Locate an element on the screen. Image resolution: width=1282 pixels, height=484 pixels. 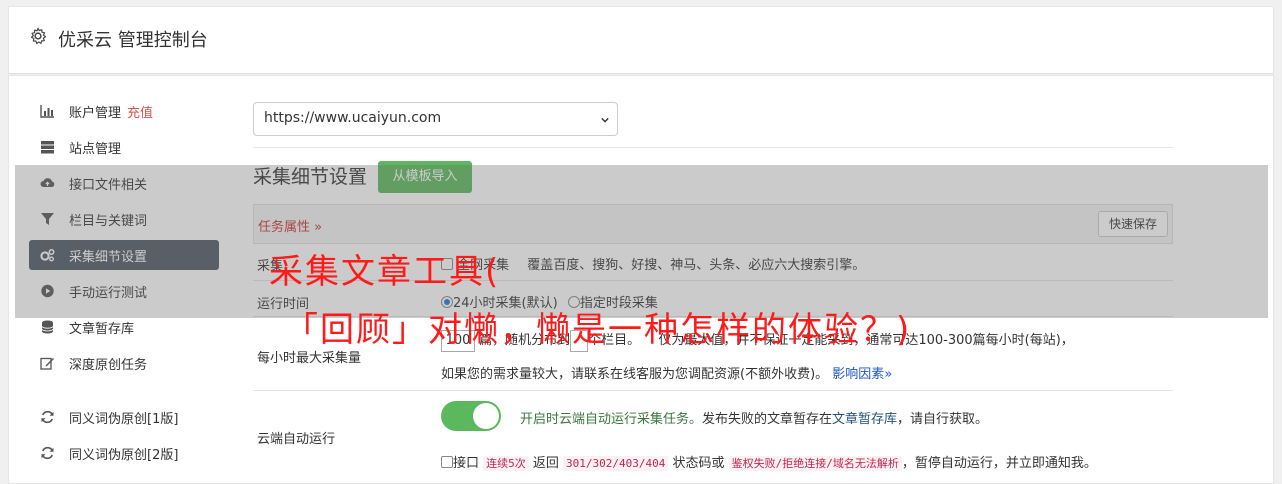
sidebar-item-synonym-v2: 同义词伪原创[2版] is located at coordinates (124, 453).